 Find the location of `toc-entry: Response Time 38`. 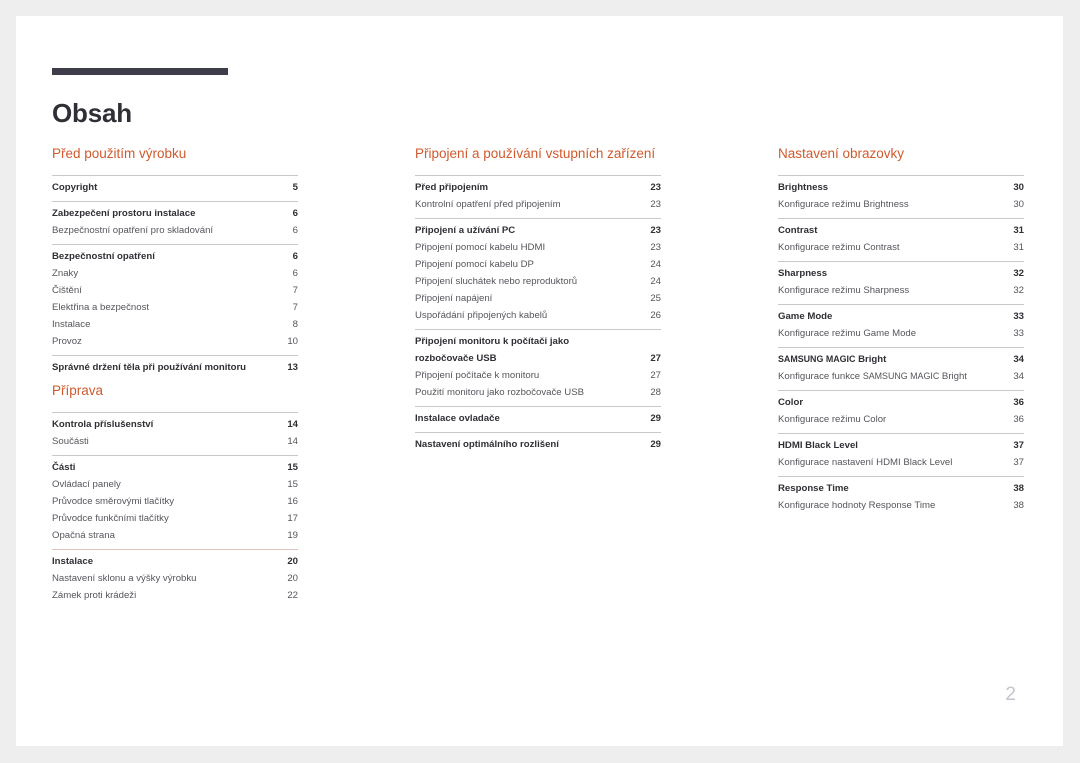

toc-entry: Response Time 38 is located at coordinates (901, 488).